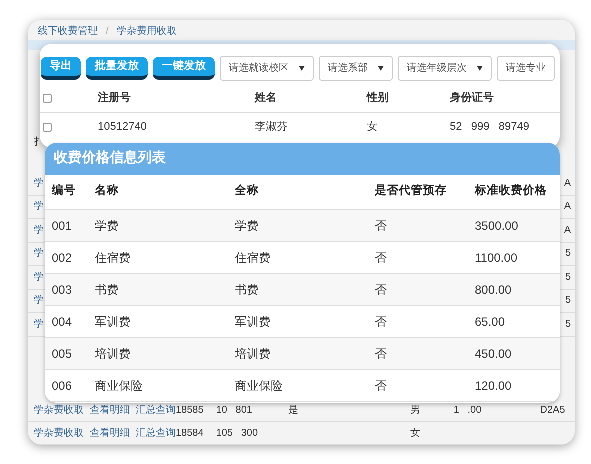  Describe the element at coordinates (415, 410) in the screenshot. I see `table-cell: 男` at that location.